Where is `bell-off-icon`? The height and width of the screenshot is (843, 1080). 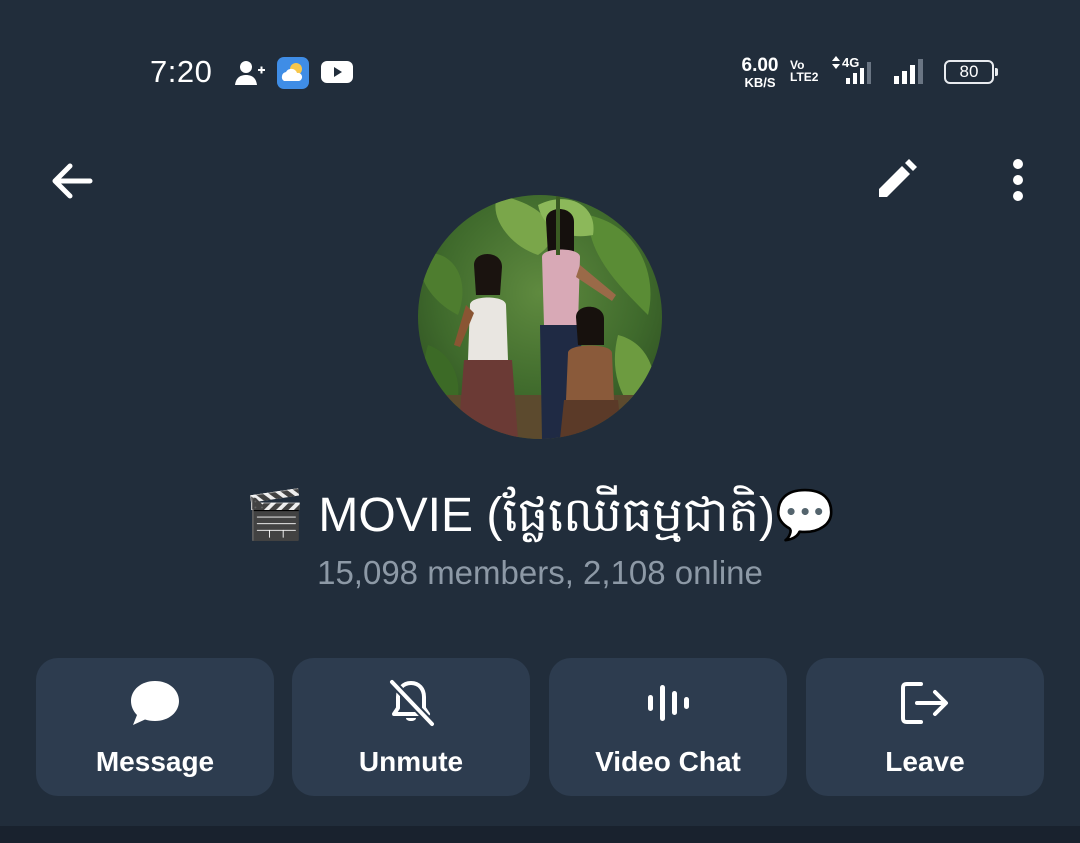
bell-off-icon is located at coordinates (412, 703).